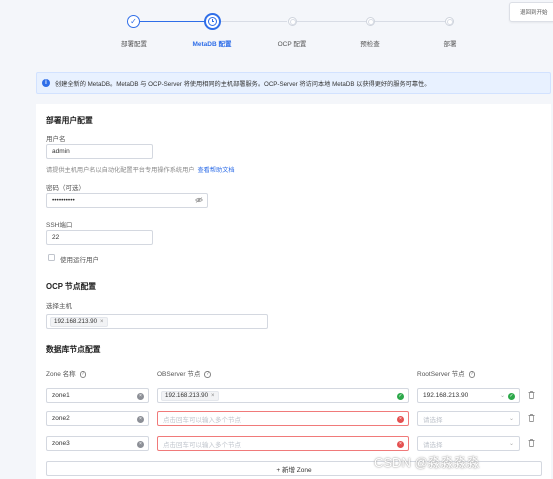 This screenshot has width=553, height=479. What do you see at coordinates (46, 83) in the screenshot?
I see `info-icon: i` at bounding box center [46, 83].